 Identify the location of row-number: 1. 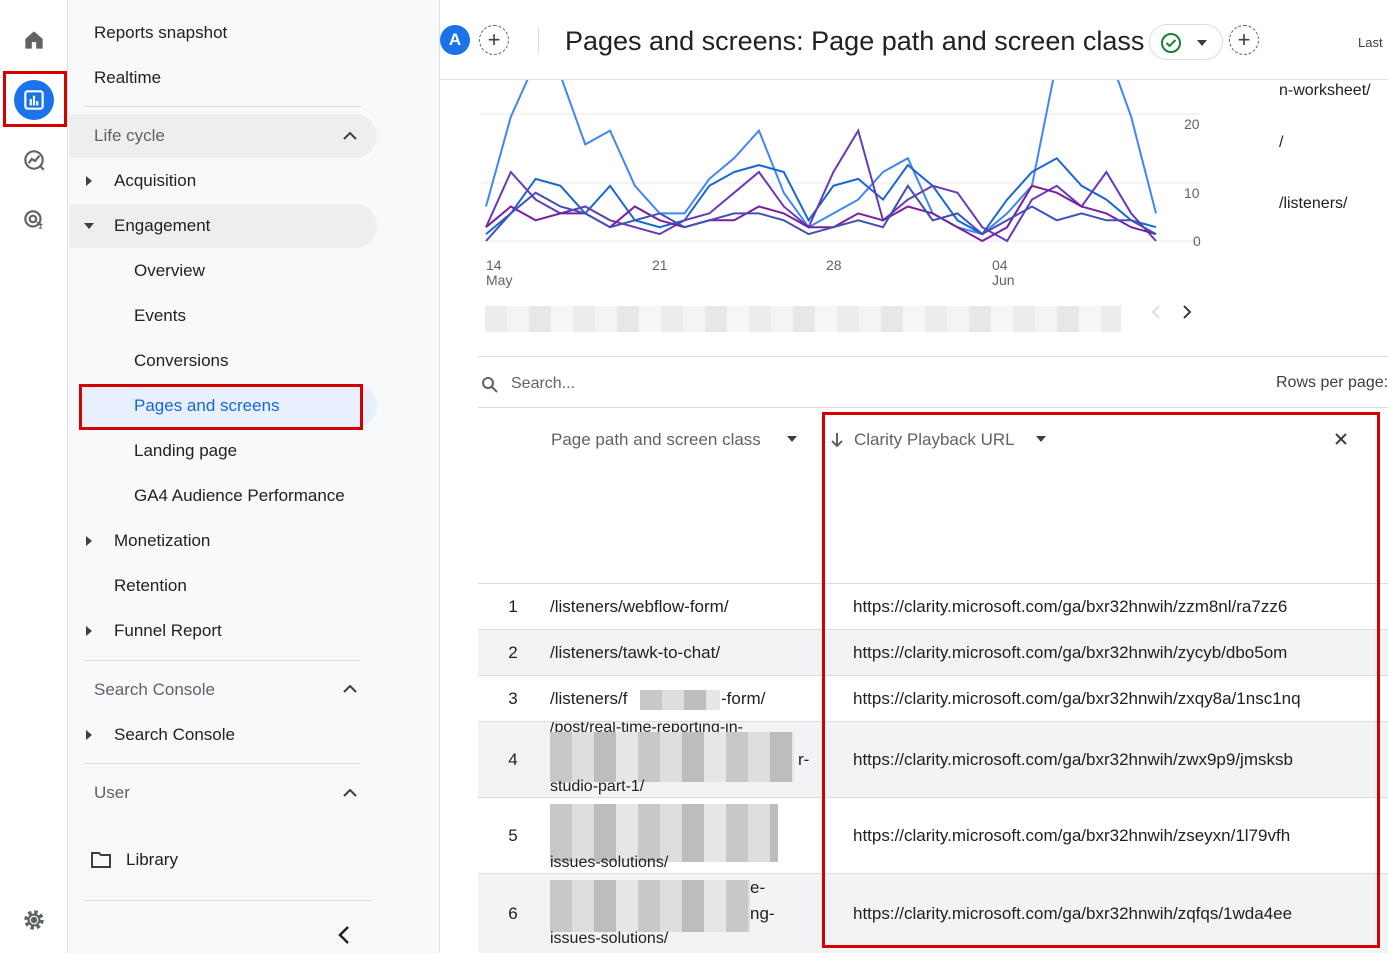
(513, 606).